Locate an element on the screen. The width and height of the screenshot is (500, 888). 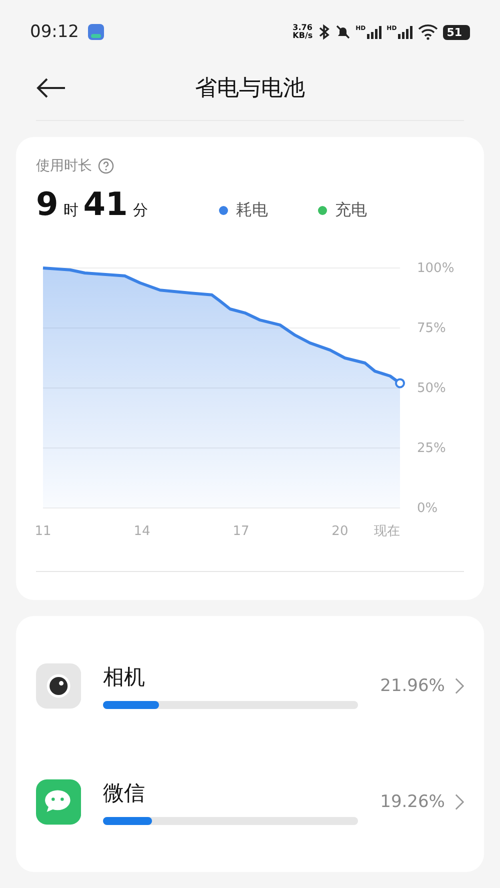
back-arrow-icon is located at coordinates (51, 88).